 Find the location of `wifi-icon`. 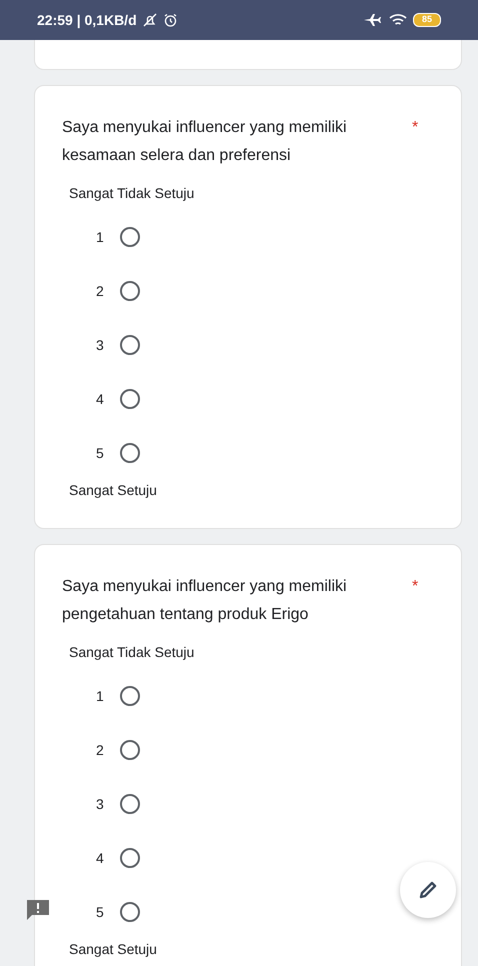

wifi-icon is located at coordinates (397, 20).